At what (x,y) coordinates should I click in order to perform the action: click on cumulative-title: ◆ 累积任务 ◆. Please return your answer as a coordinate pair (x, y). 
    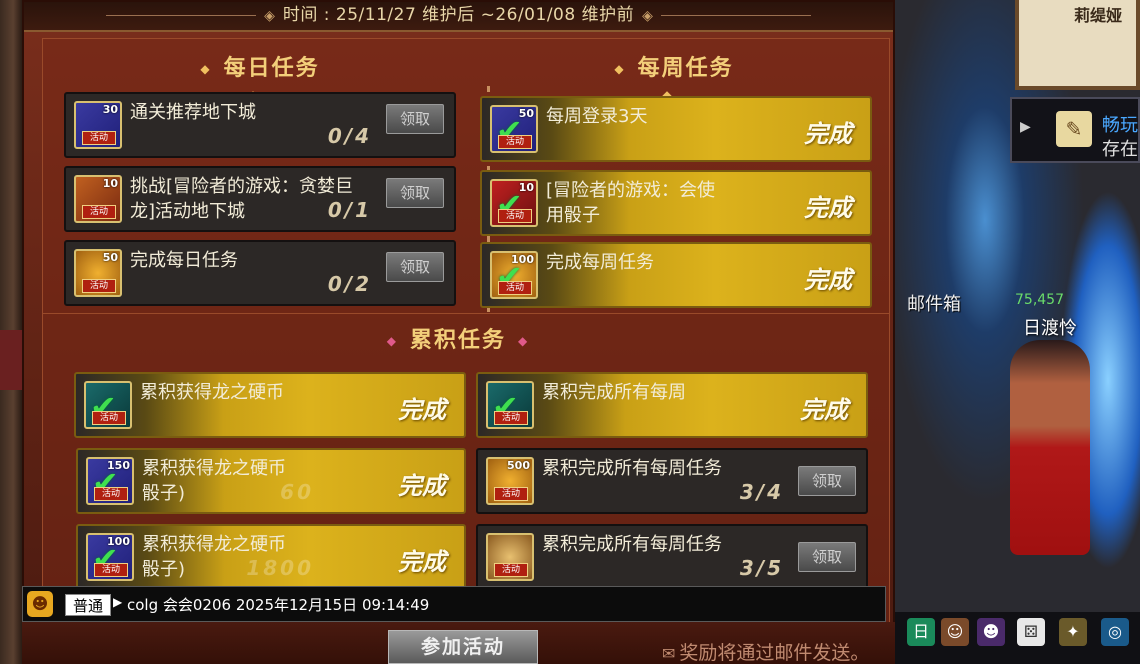
    Looking at the image, I should click on (458, 340).